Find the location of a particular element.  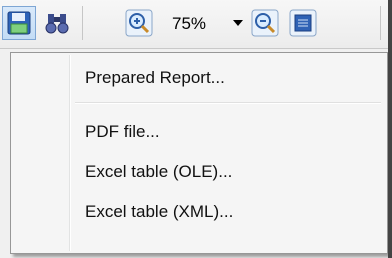

save-button is located at coordinates (19, 23).